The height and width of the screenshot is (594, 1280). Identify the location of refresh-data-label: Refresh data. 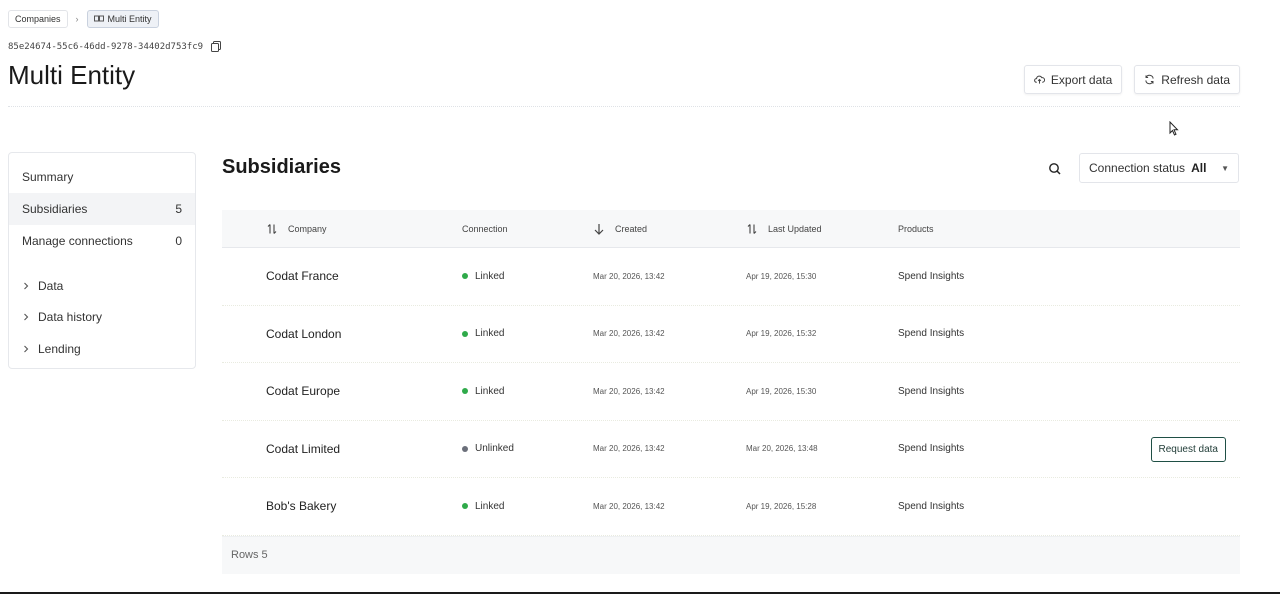
(1195, 79).